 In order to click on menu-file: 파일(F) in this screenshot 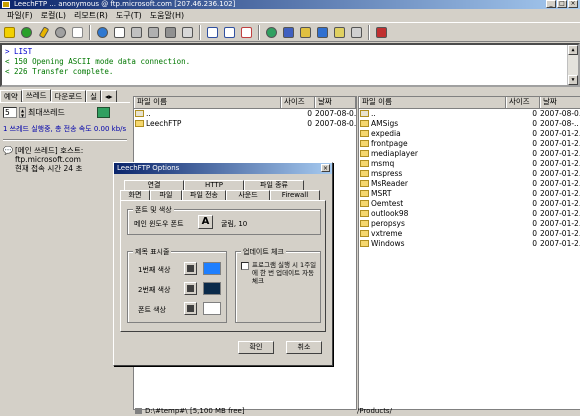, I will do `click(20, 15)`.